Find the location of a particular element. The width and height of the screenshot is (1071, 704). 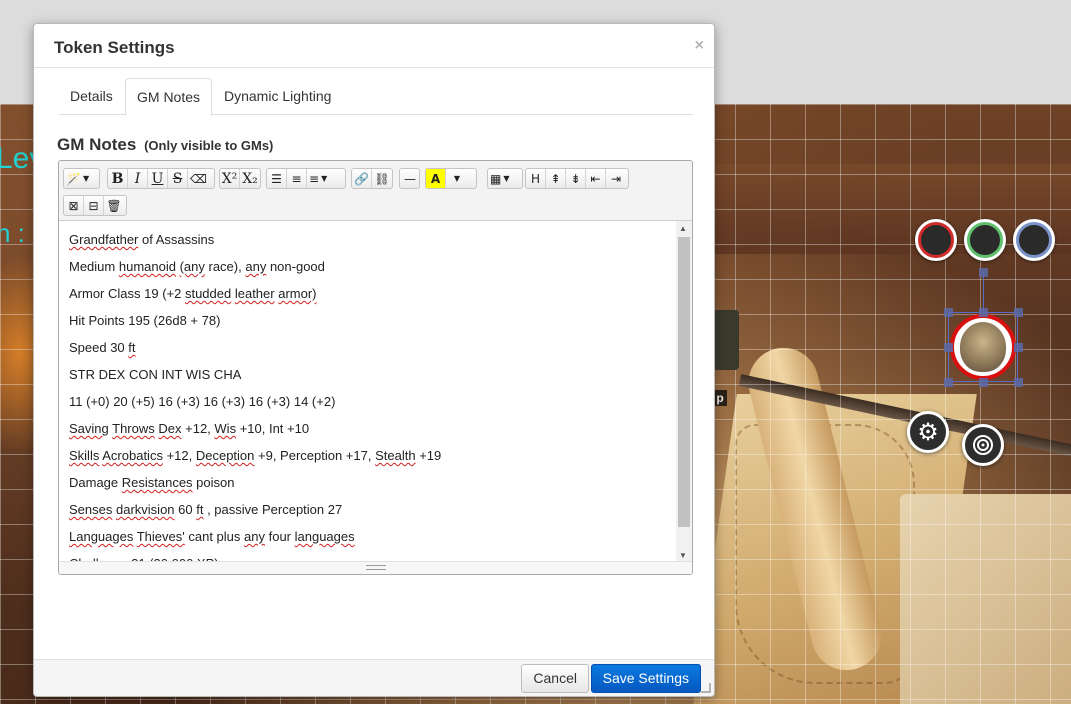

note-text: , passive Perception 27 is located at coordinates (273, 509).